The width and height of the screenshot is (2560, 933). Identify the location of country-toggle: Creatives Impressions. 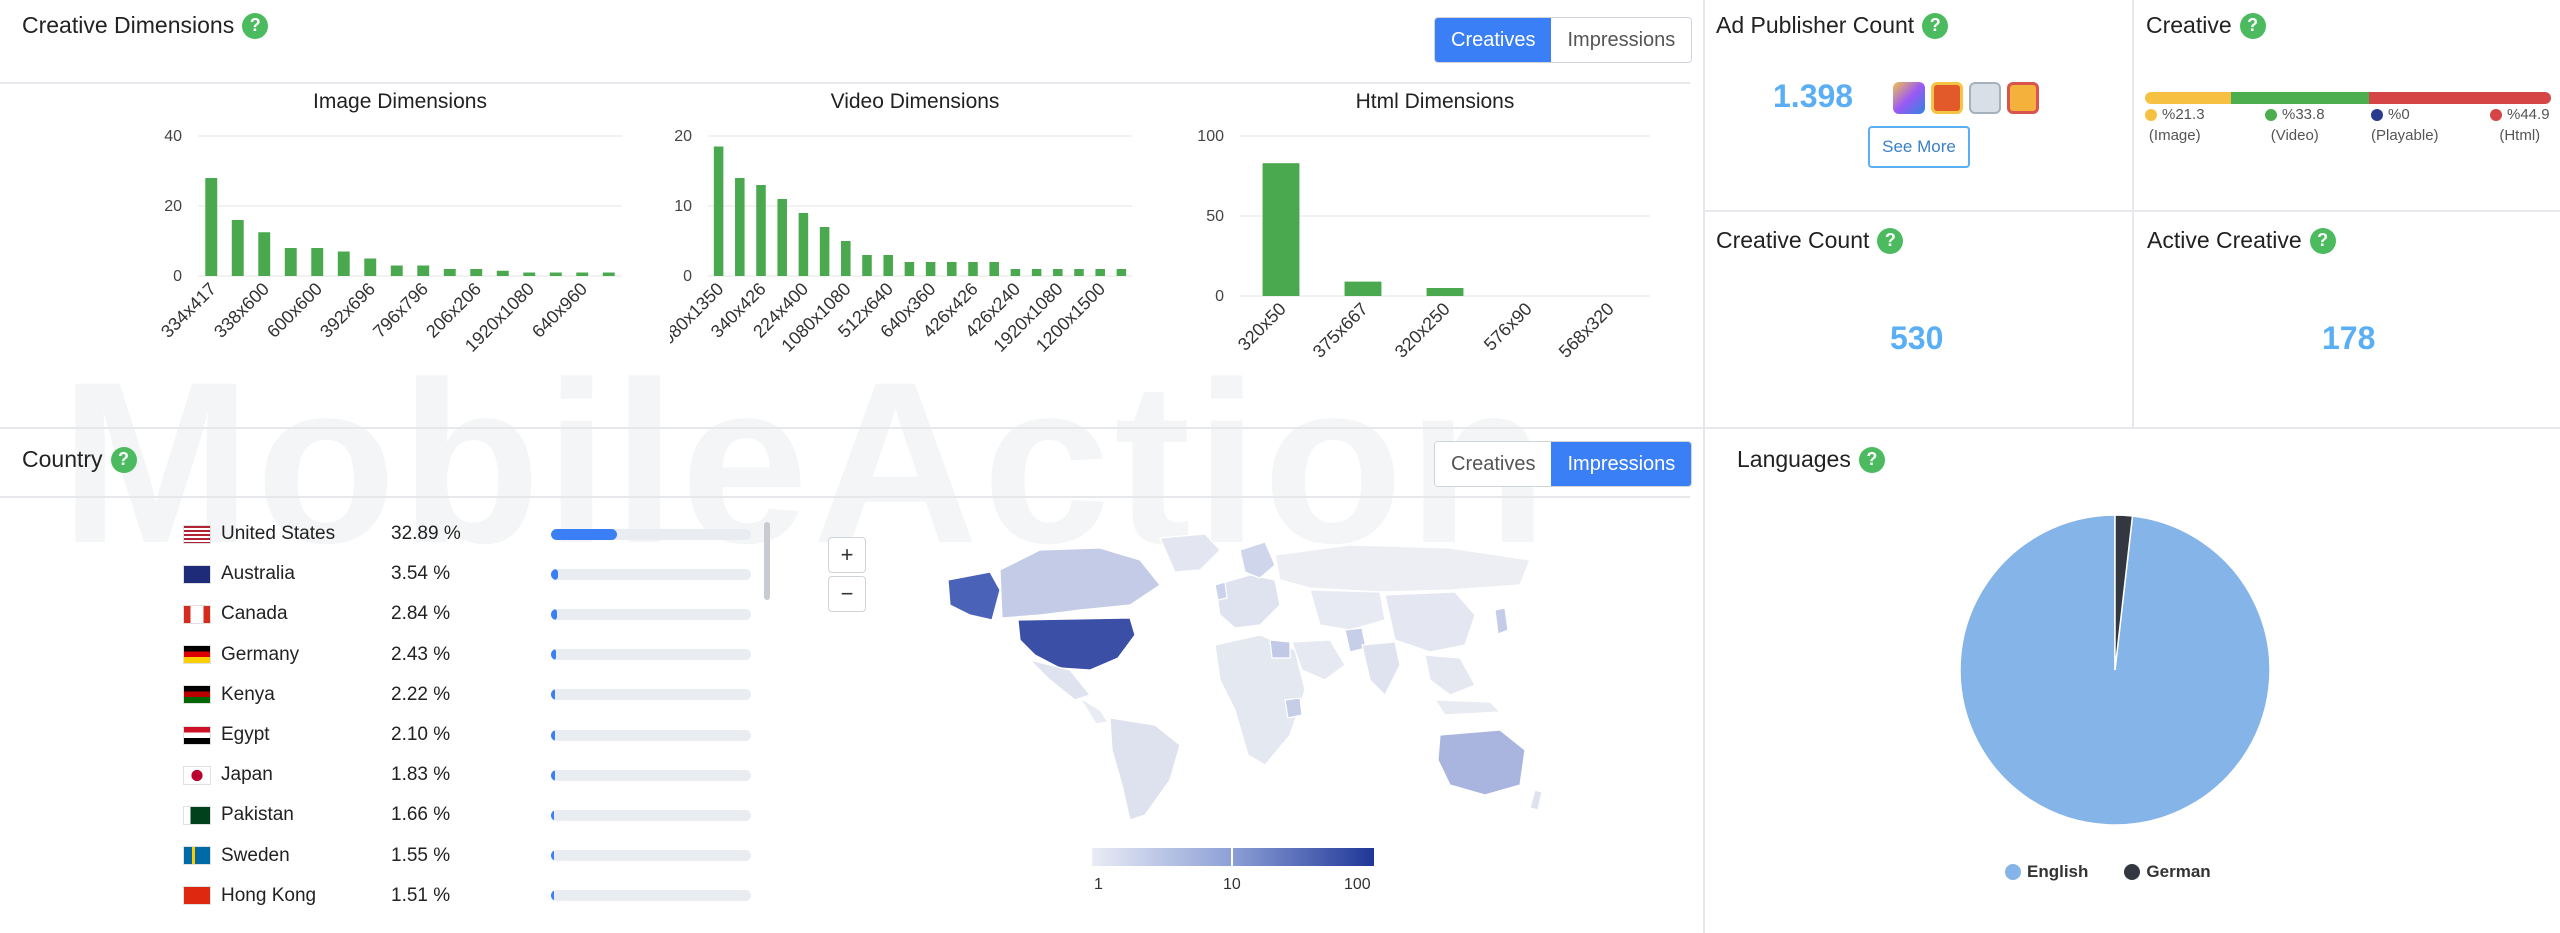
(1563, 464).